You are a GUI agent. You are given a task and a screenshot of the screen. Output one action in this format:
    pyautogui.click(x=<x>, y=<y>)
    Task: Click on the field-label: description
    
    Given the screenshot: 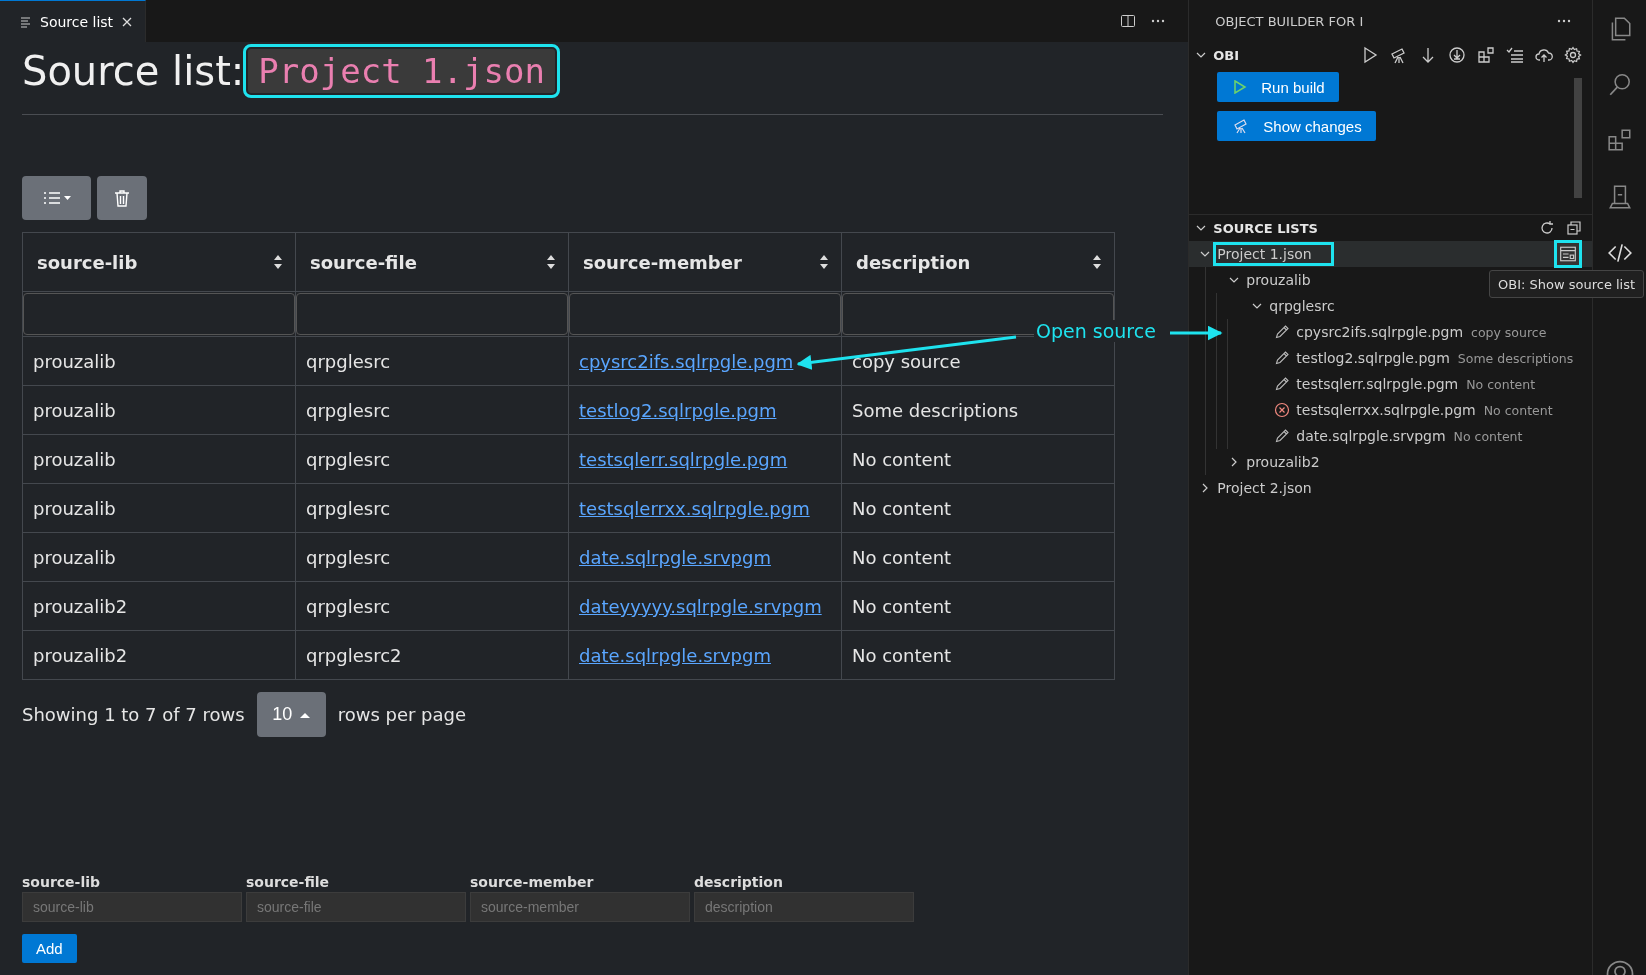 What is the action you would take?
    pyautogui.click(x=739, y=882)
    